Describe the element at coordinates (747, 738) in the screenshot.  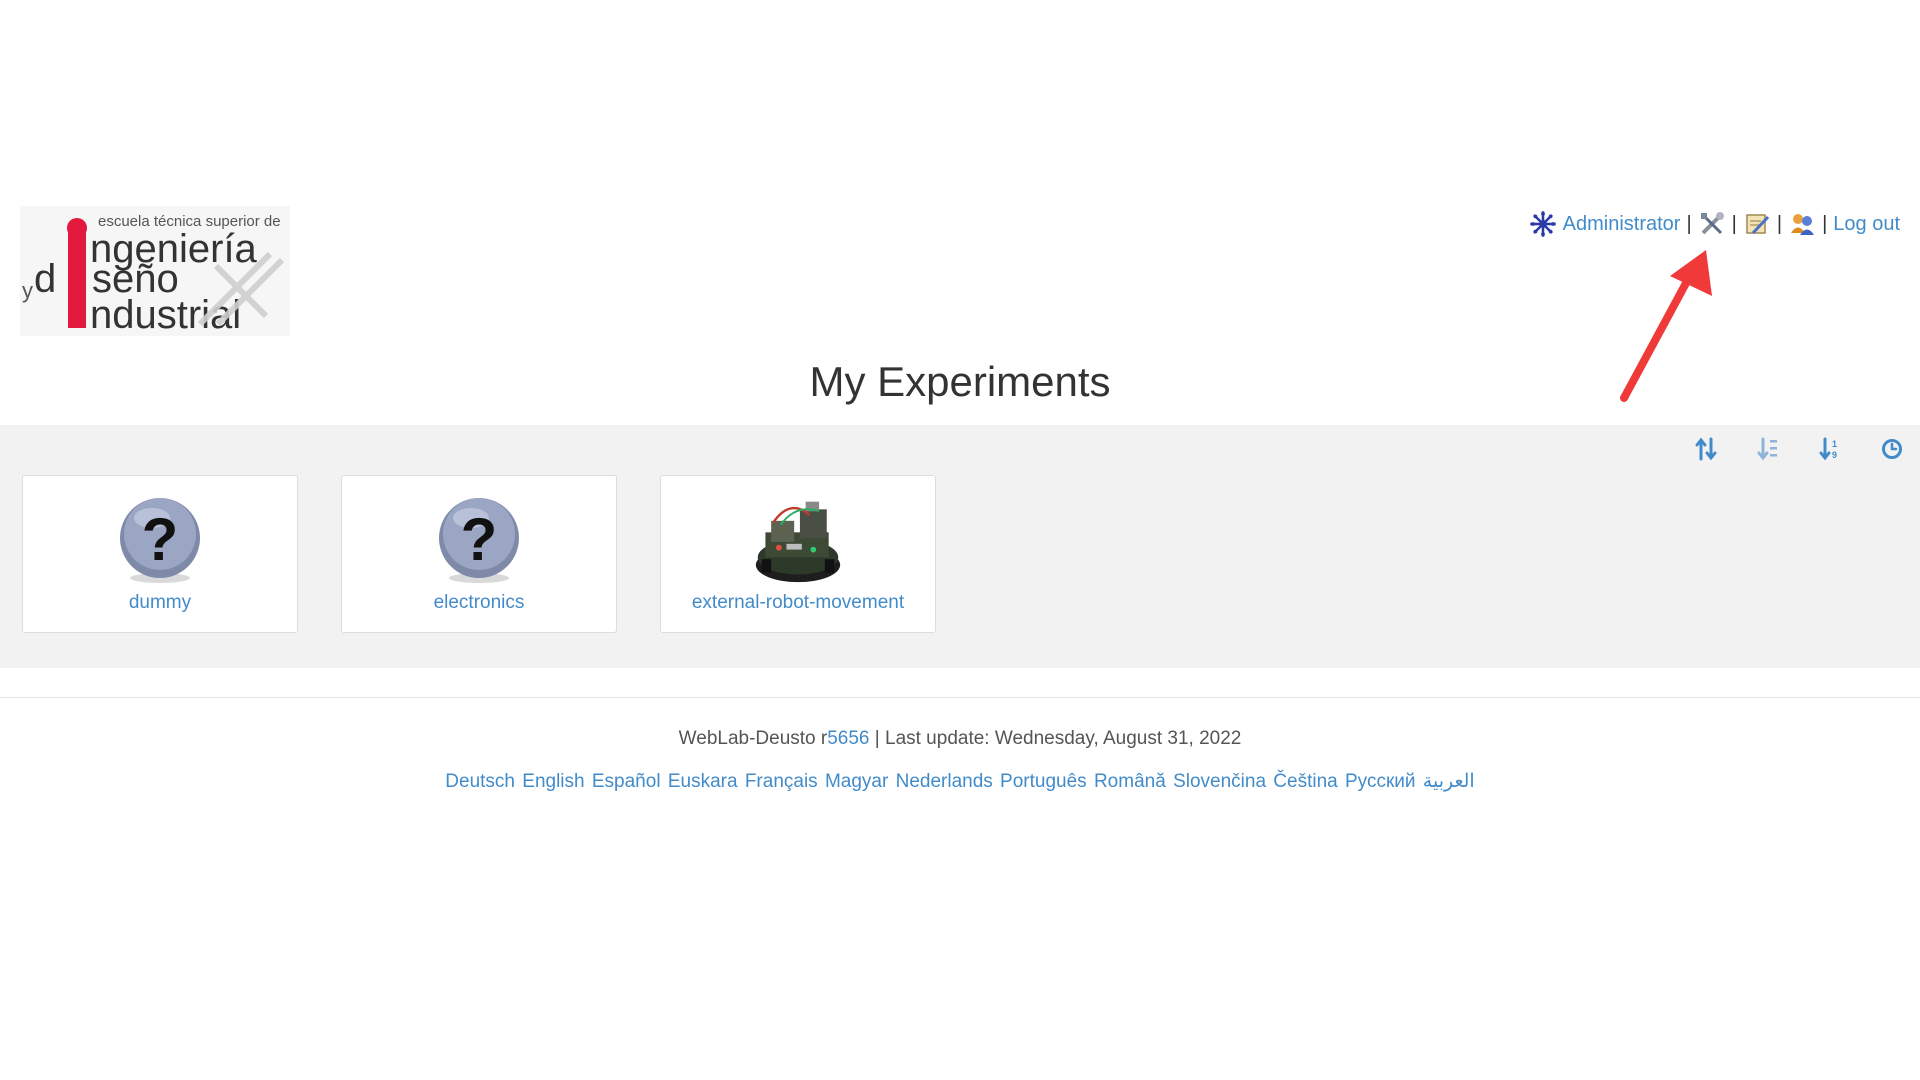
I see `product-name: WebLab-Deusto` at that location.